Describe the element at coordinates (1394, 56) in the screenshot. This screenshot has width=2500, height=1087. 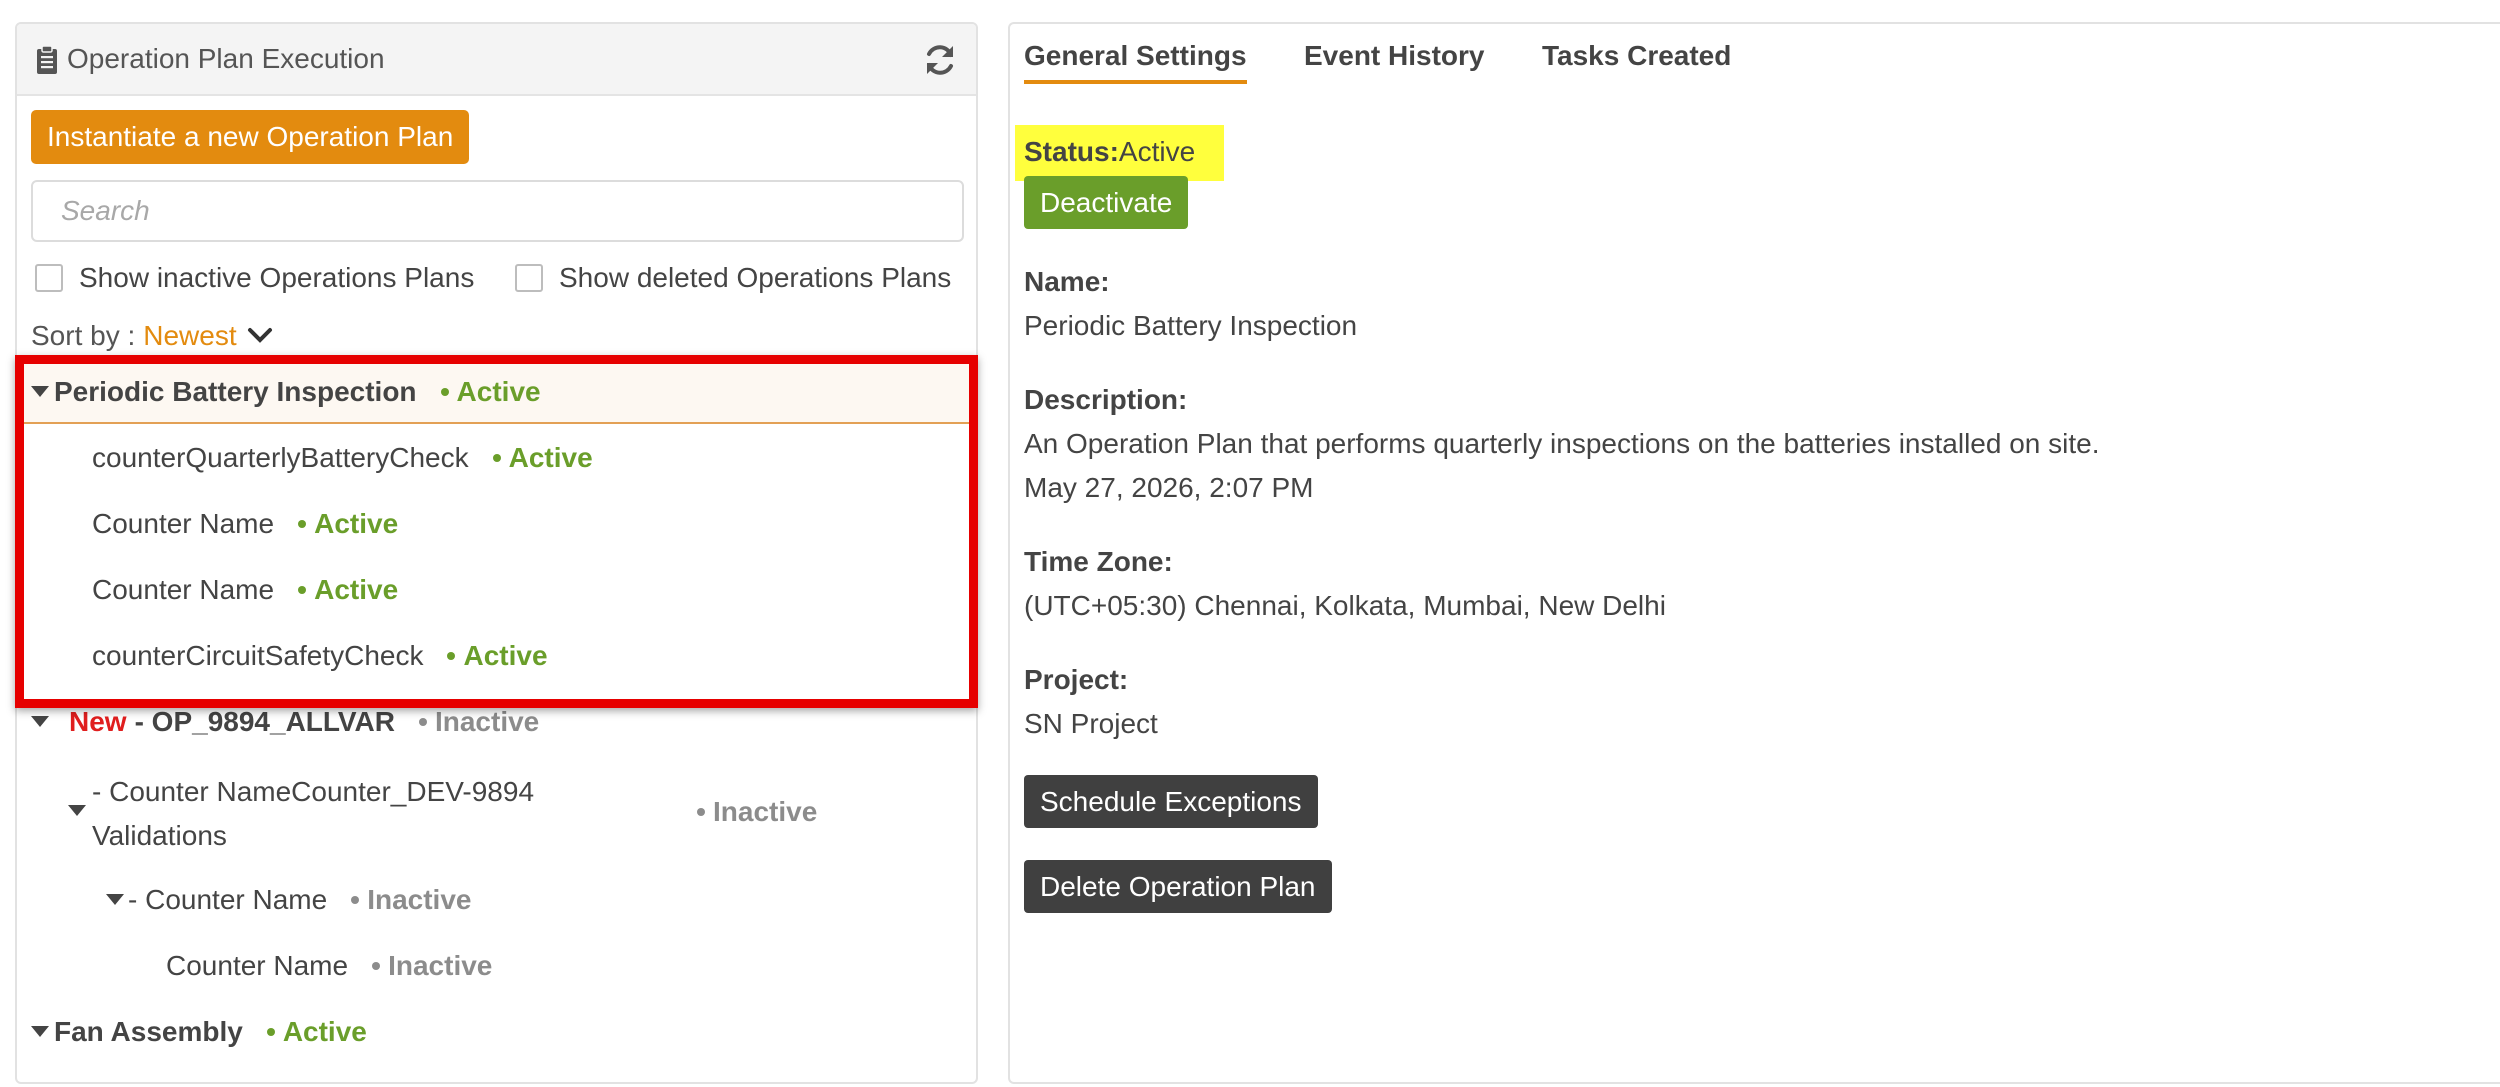
I see `tab-event-history: Event History` at that location.